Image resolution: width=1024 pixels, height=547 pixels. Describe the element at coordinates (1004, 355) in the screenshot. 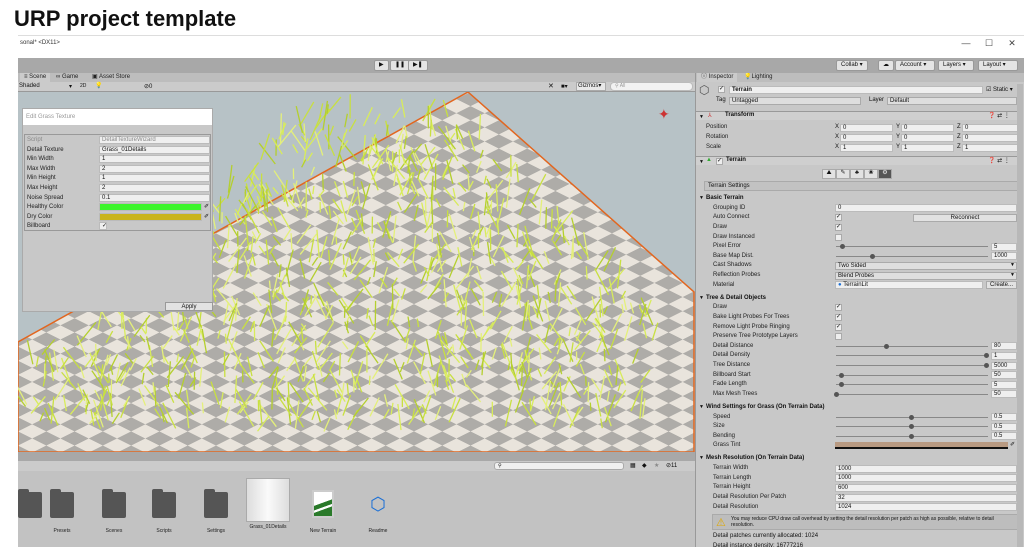

I see `slider-value-field: 1` at that location.